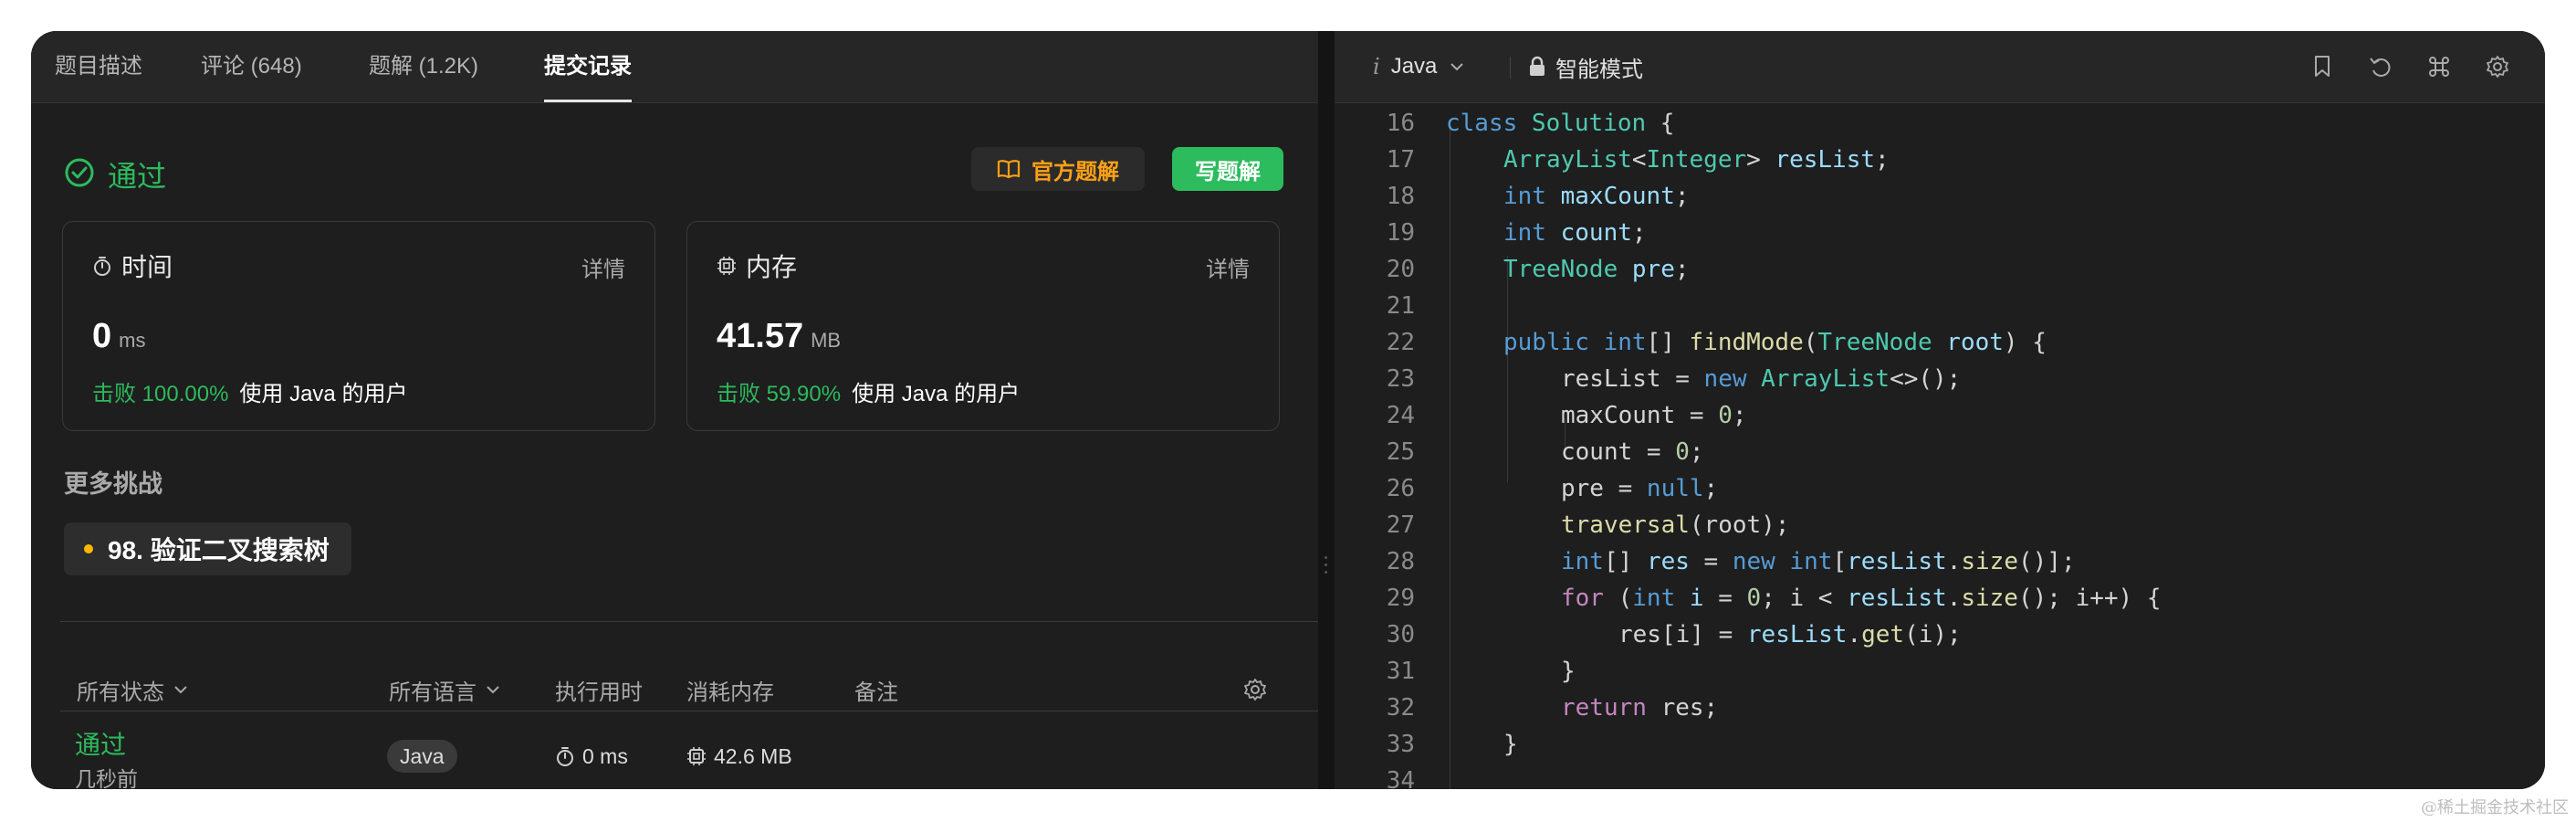 The height and width of the screenshot is (822, 2576). I want to click on reset-button, so click(2381, 67).